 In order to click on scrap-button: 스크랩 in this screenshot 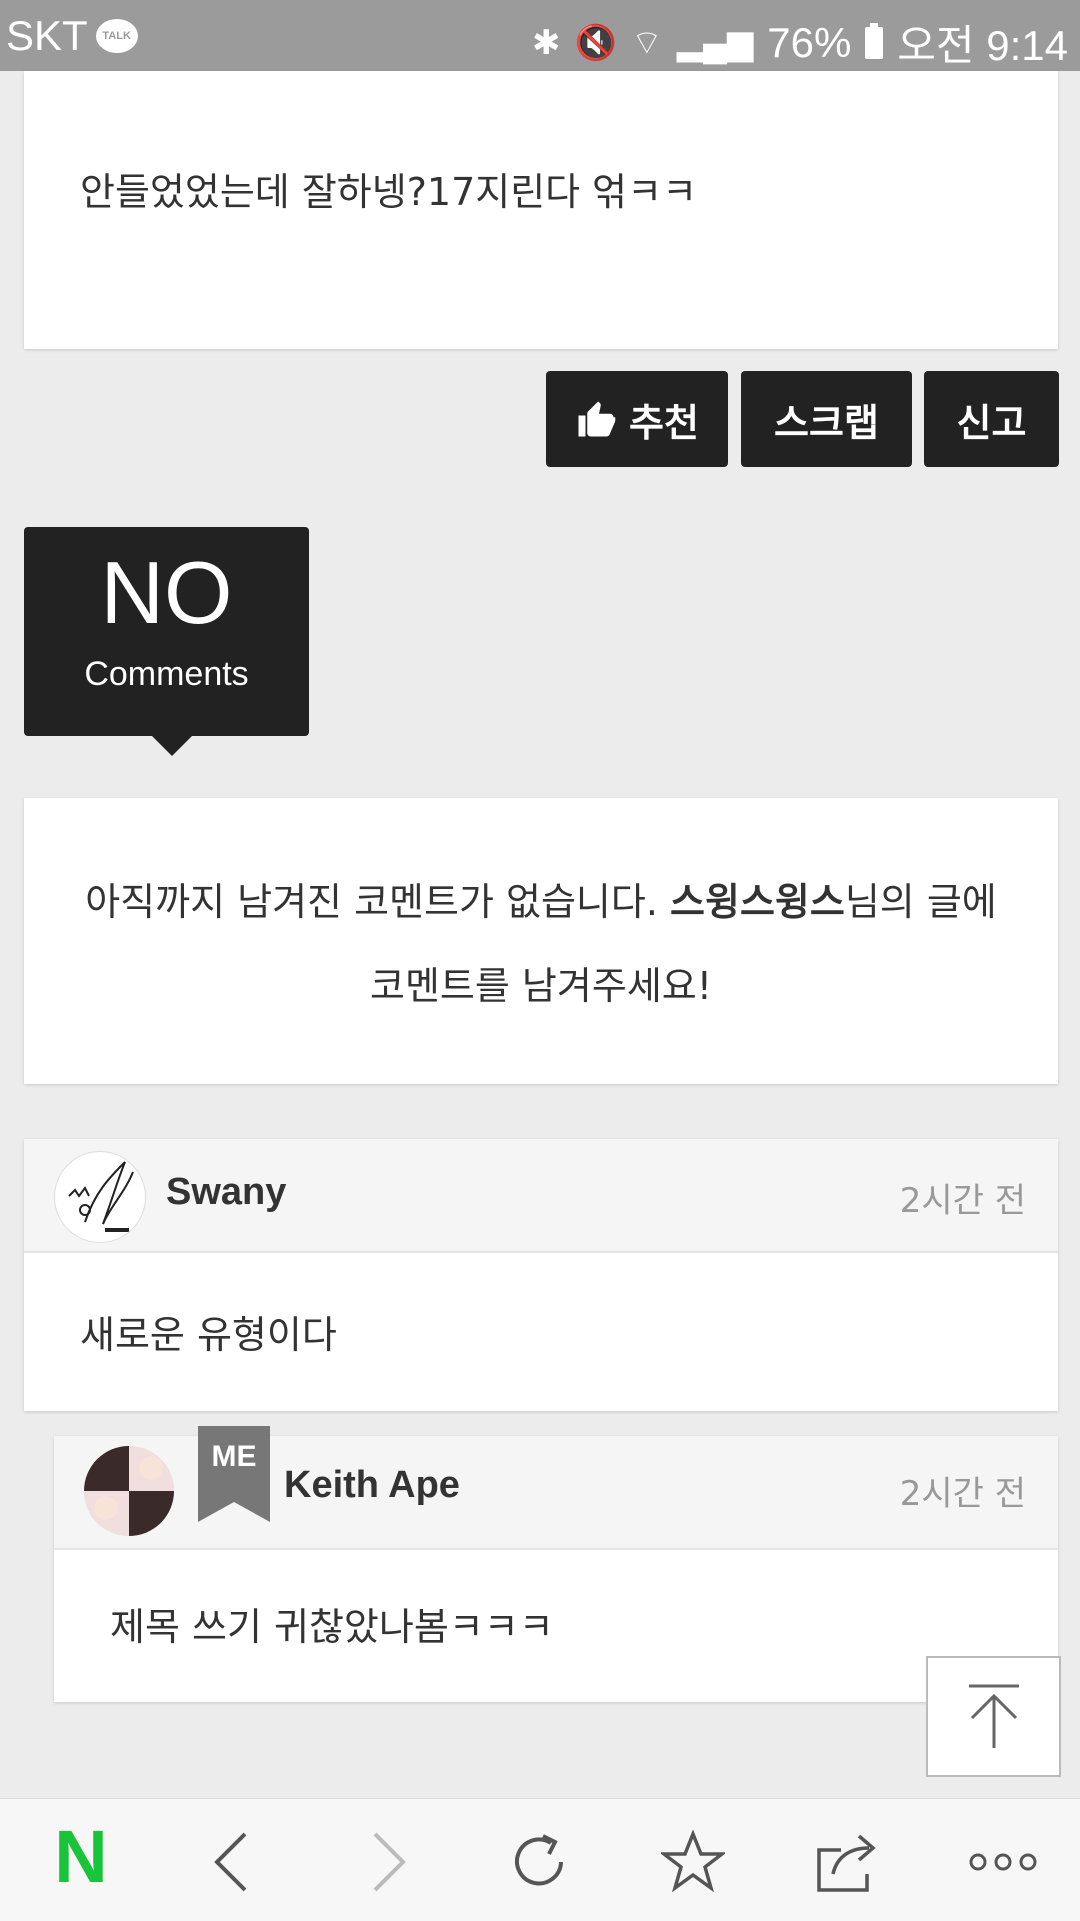, I will do `click(826, 419)`.